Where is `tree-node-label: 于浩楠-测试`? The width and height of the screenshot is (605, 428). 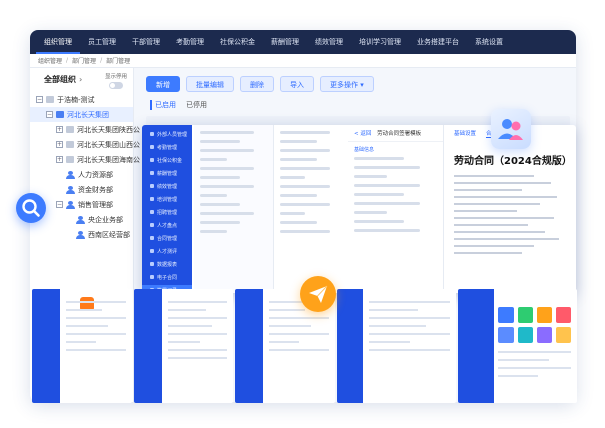 tree-node-label: 于浩楠-测试 is located at coordinates (76, 99).